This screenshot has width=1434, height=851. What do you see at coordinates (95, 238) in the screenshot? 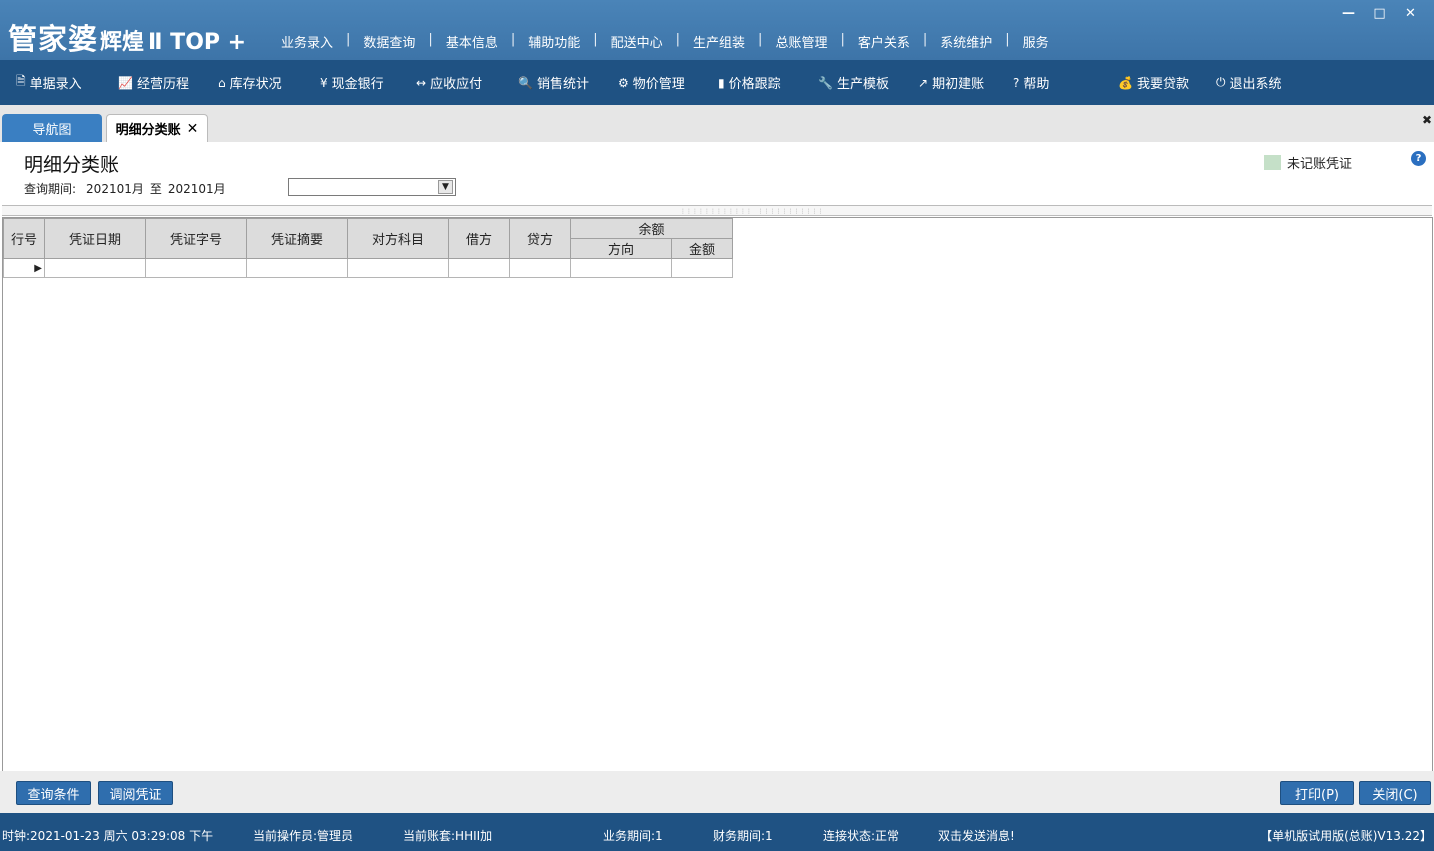
I see `col-voucher-date: 凭证日期` at bounding box center [95, 238].